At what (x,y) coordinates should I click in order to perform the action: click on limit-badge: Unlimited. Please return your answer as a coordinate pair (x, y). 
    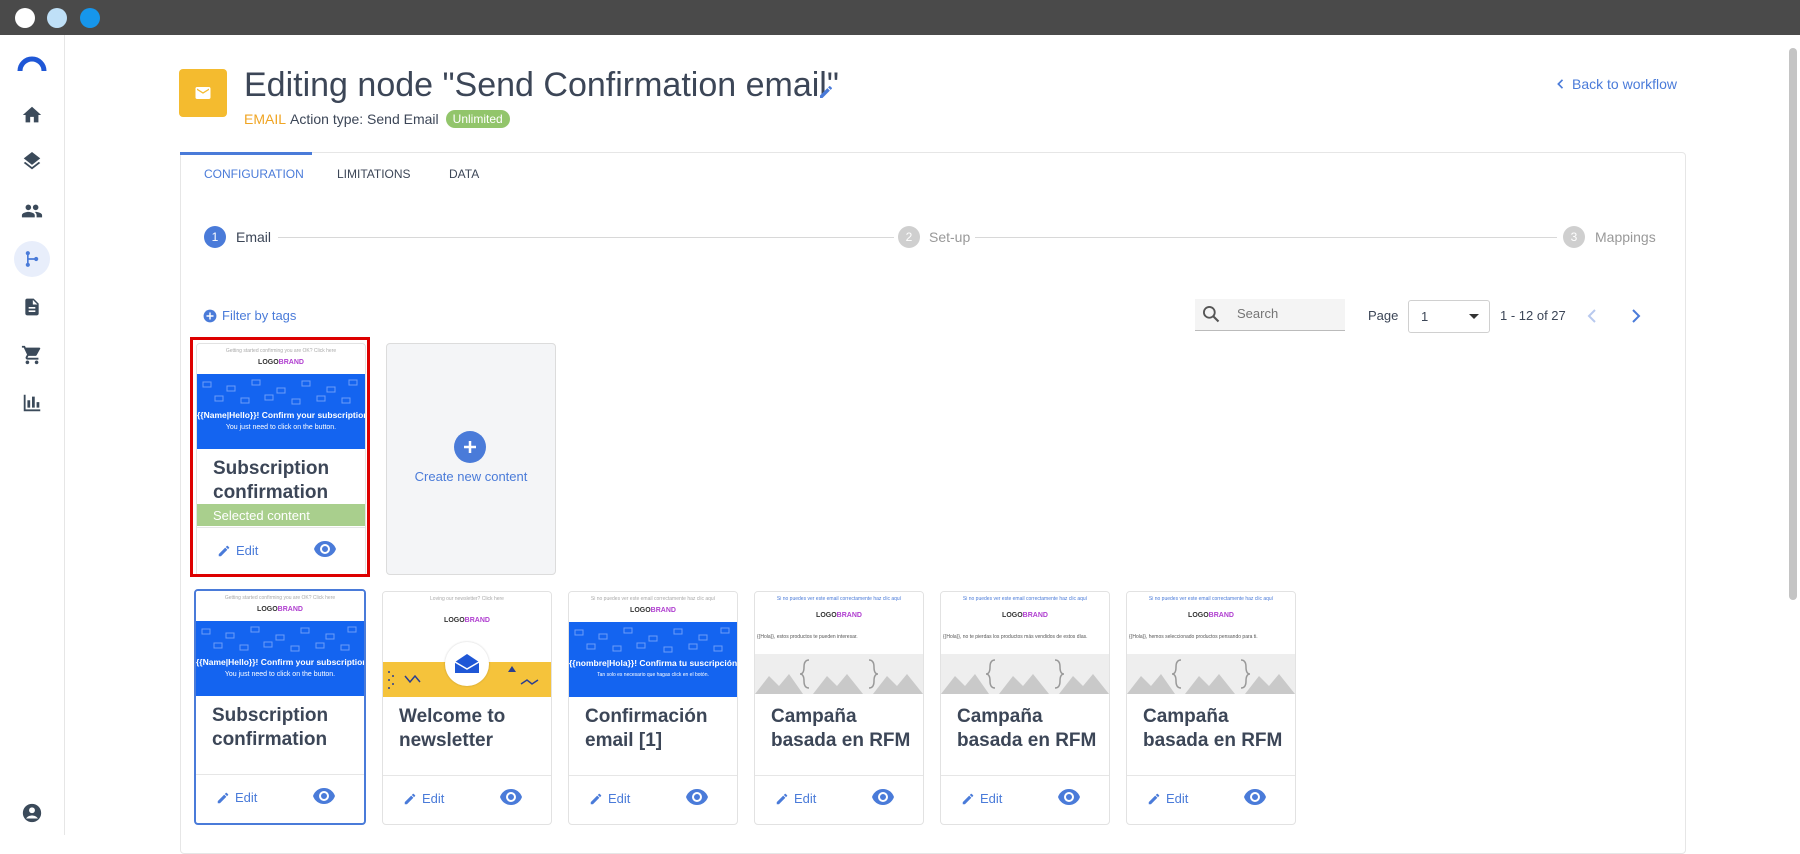
    Looking at the image, I should click on (477, 119).